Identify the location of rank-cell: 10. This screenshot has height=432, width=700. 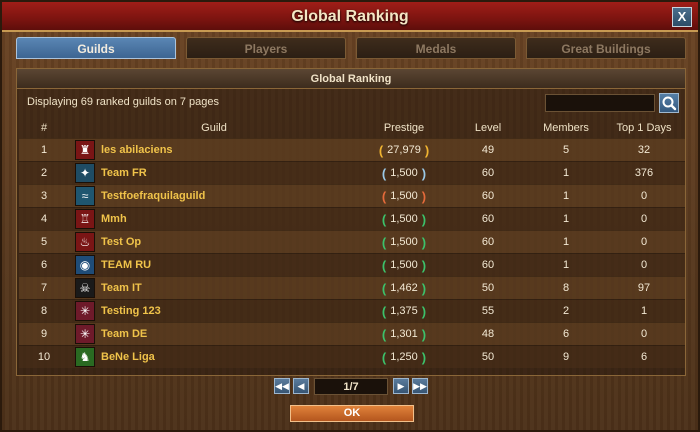
(44, 357).